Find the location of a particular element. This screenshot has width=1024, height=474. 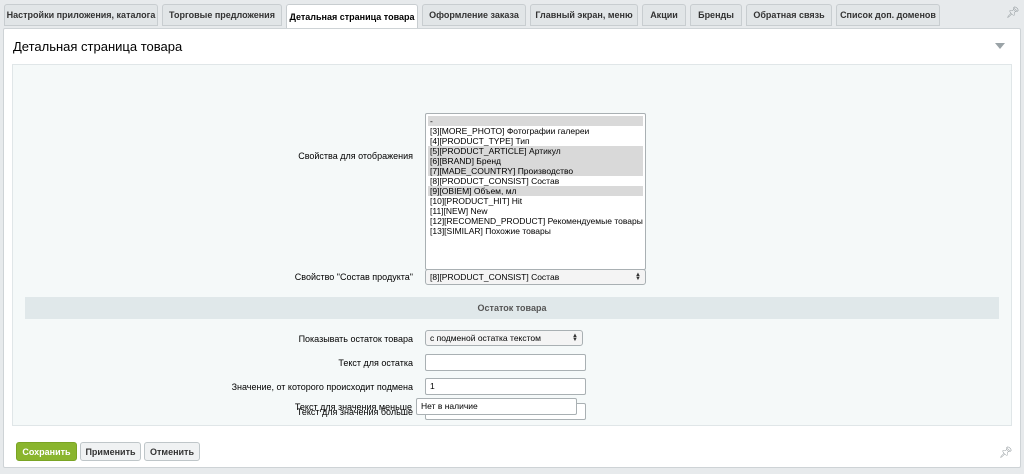

props-option: - is located at coordinates (535, 121).